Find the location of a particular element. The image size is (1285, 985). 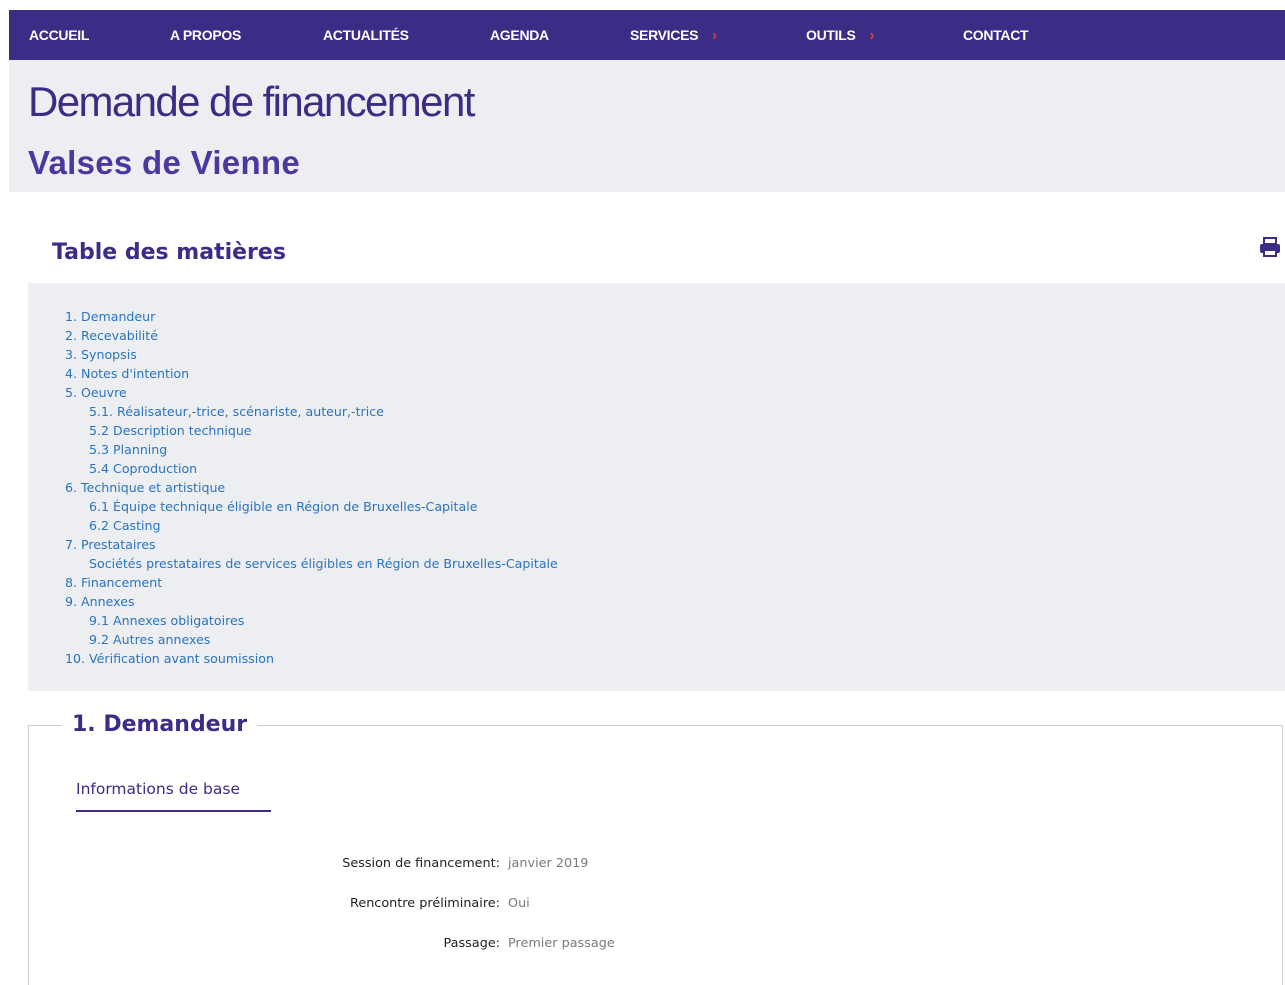

nav-item-agenda: AGENDA is located at coordinates (519, 35).